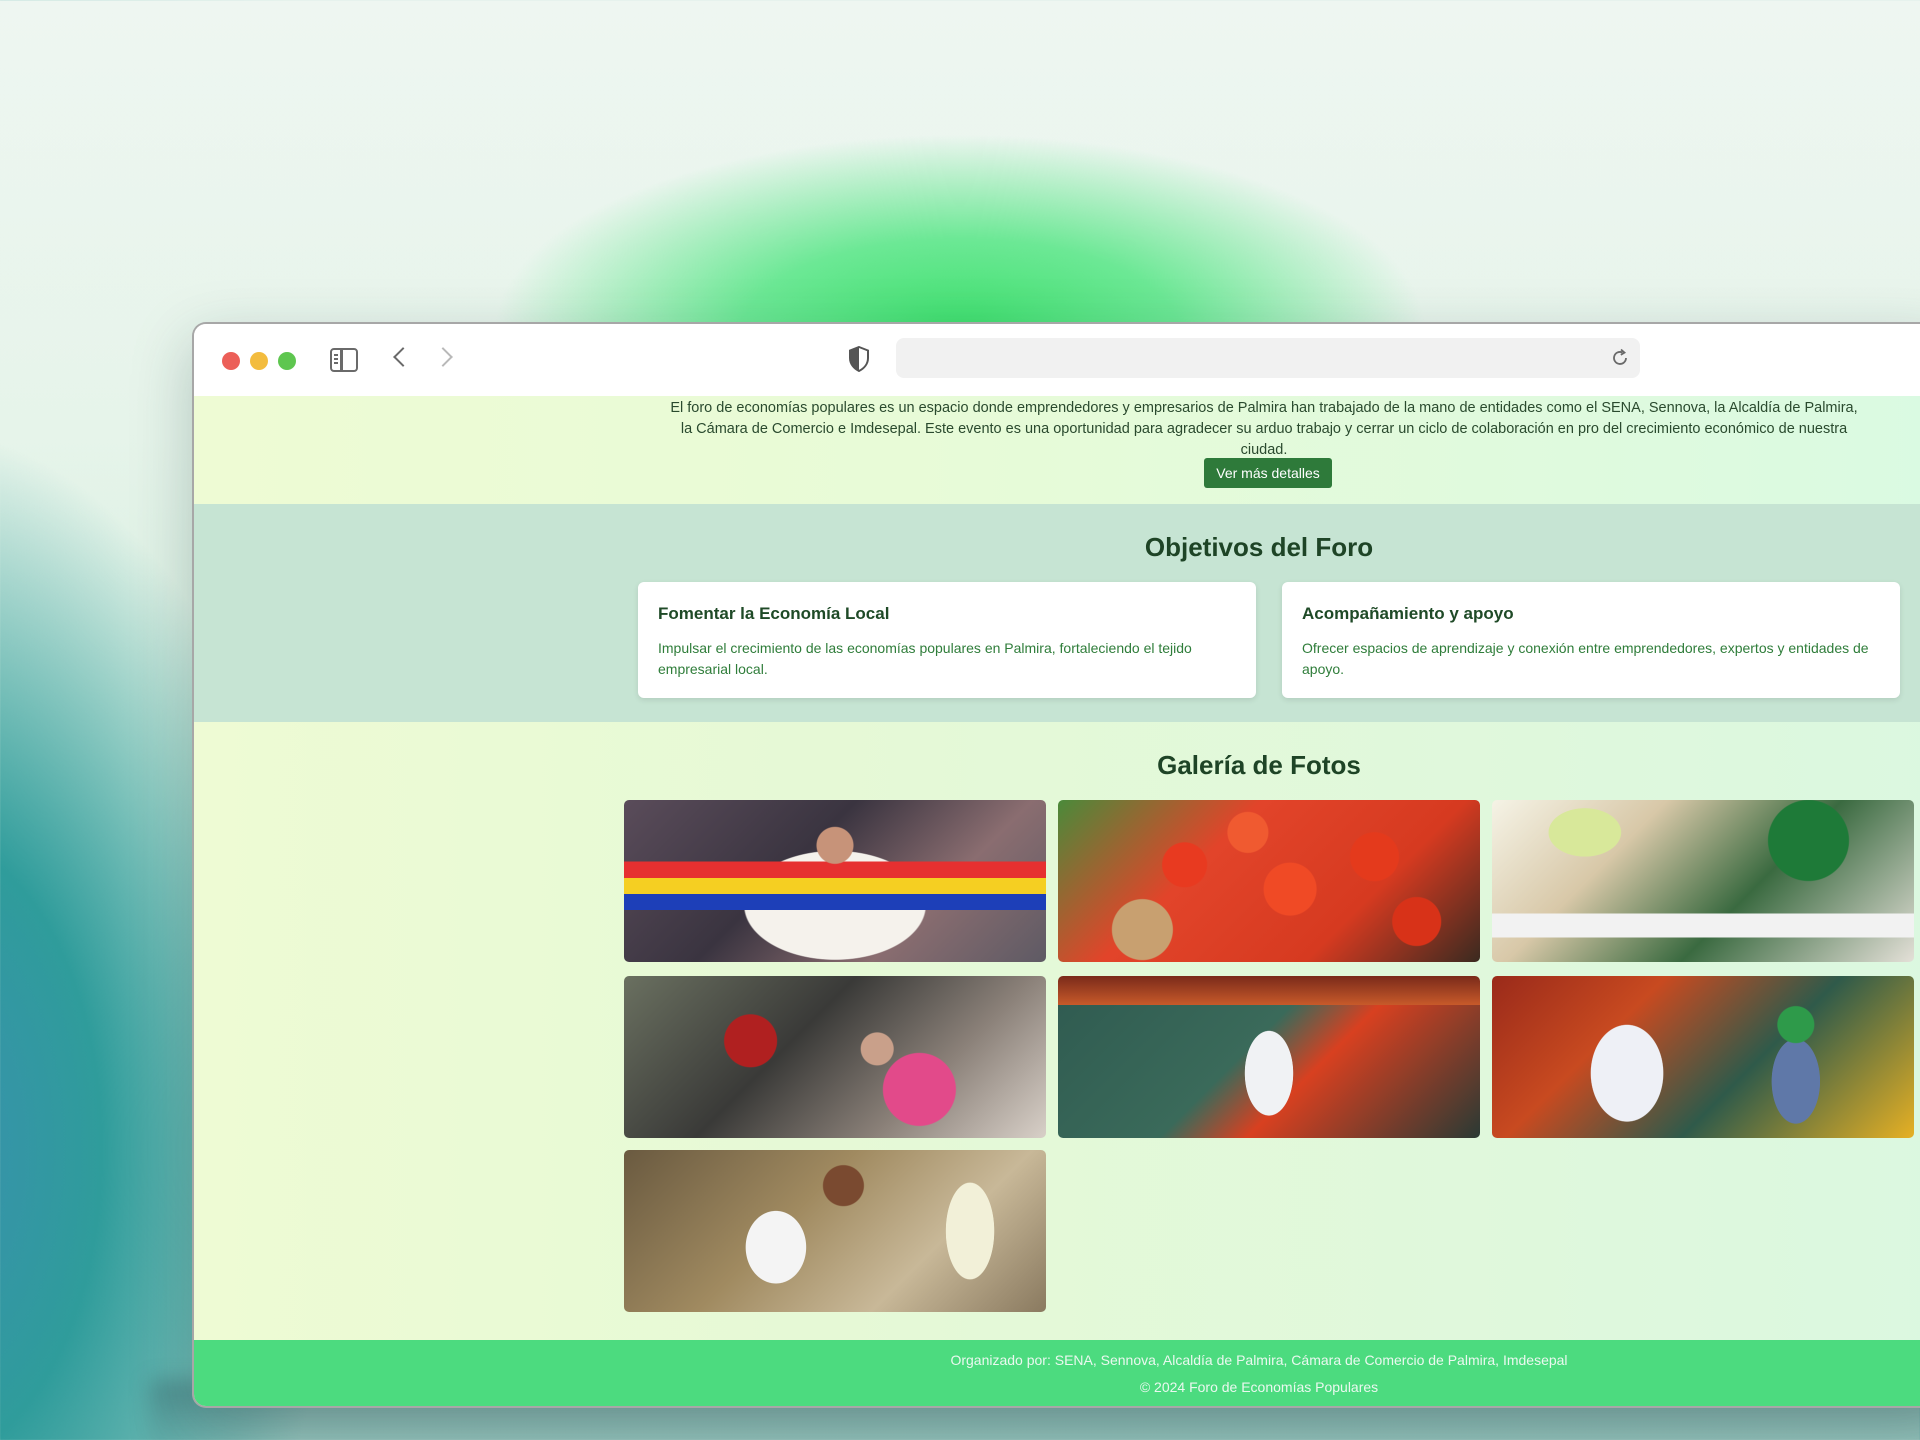  Describe the element at coordinates (835, 881) in the screenshot. I see `gallery-photo-woman-flag-dress` at that location.